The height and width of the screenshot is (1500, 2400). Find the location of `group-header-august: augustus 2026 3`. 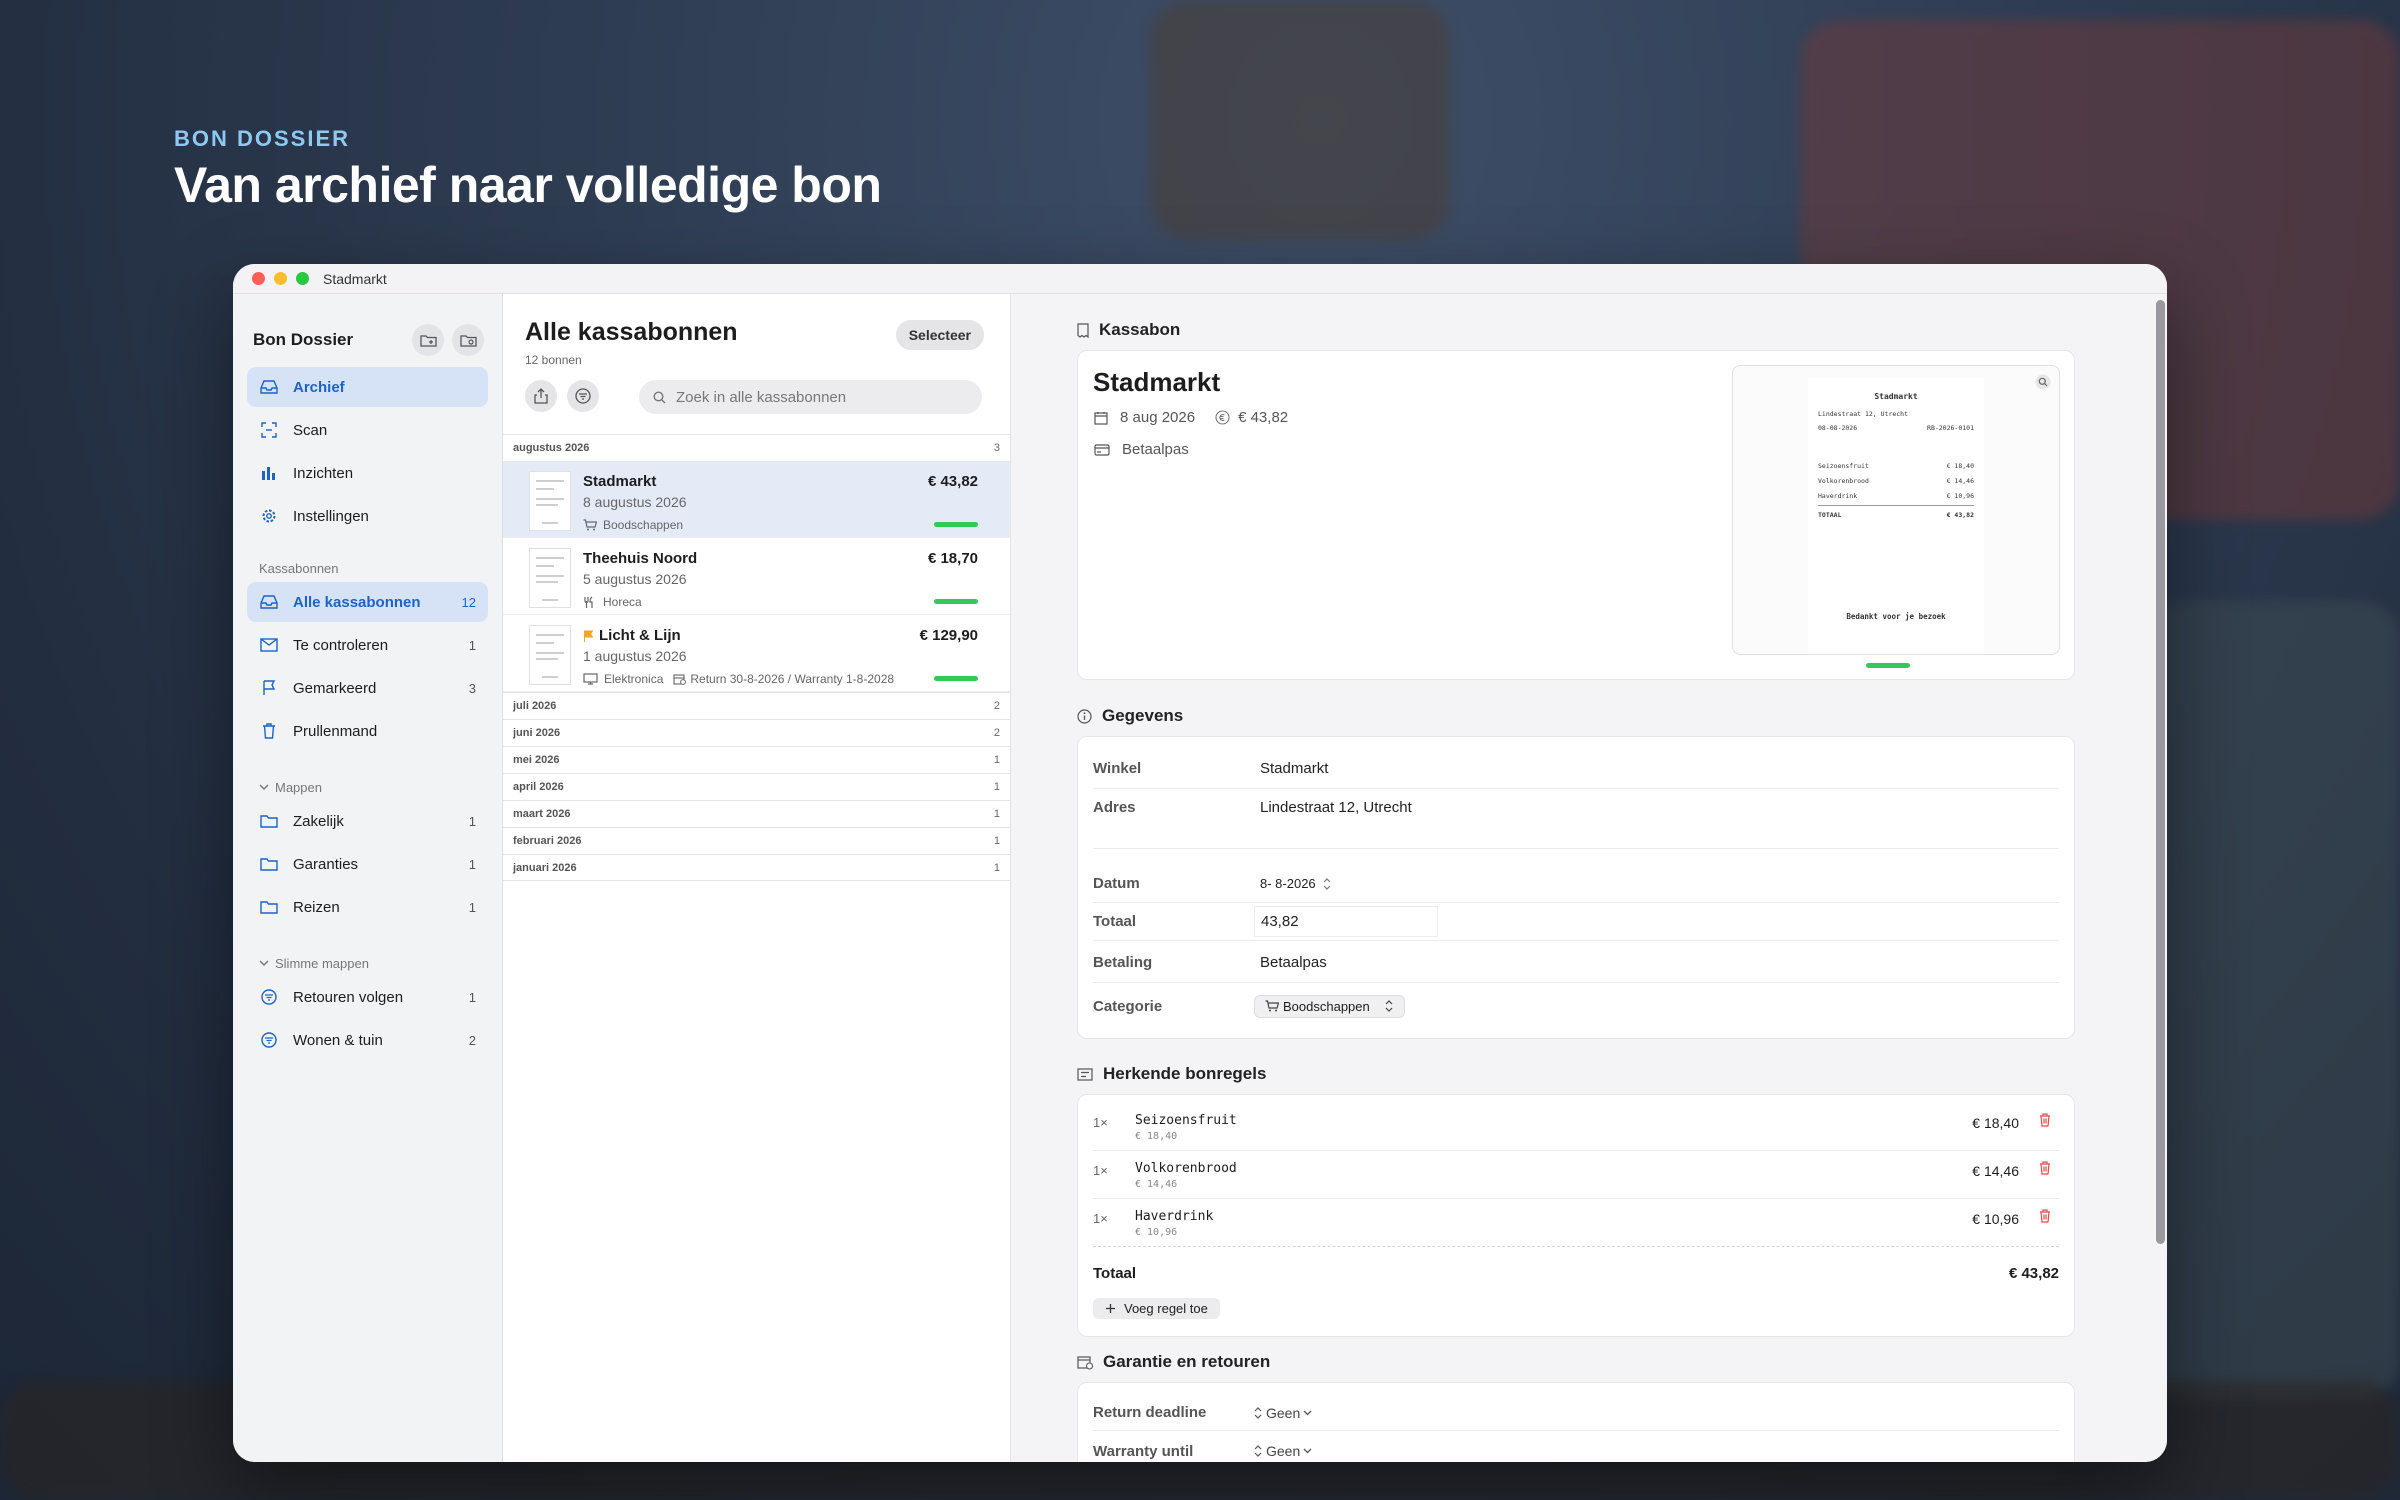

group-header-august: augustus 2026 3 is located at coordinates (756, 447).